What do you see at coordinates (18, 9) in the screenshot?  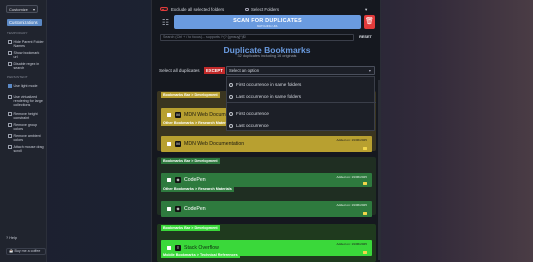 I see `customize-dropdown-label: Customize` at bounding box center [18, 9].